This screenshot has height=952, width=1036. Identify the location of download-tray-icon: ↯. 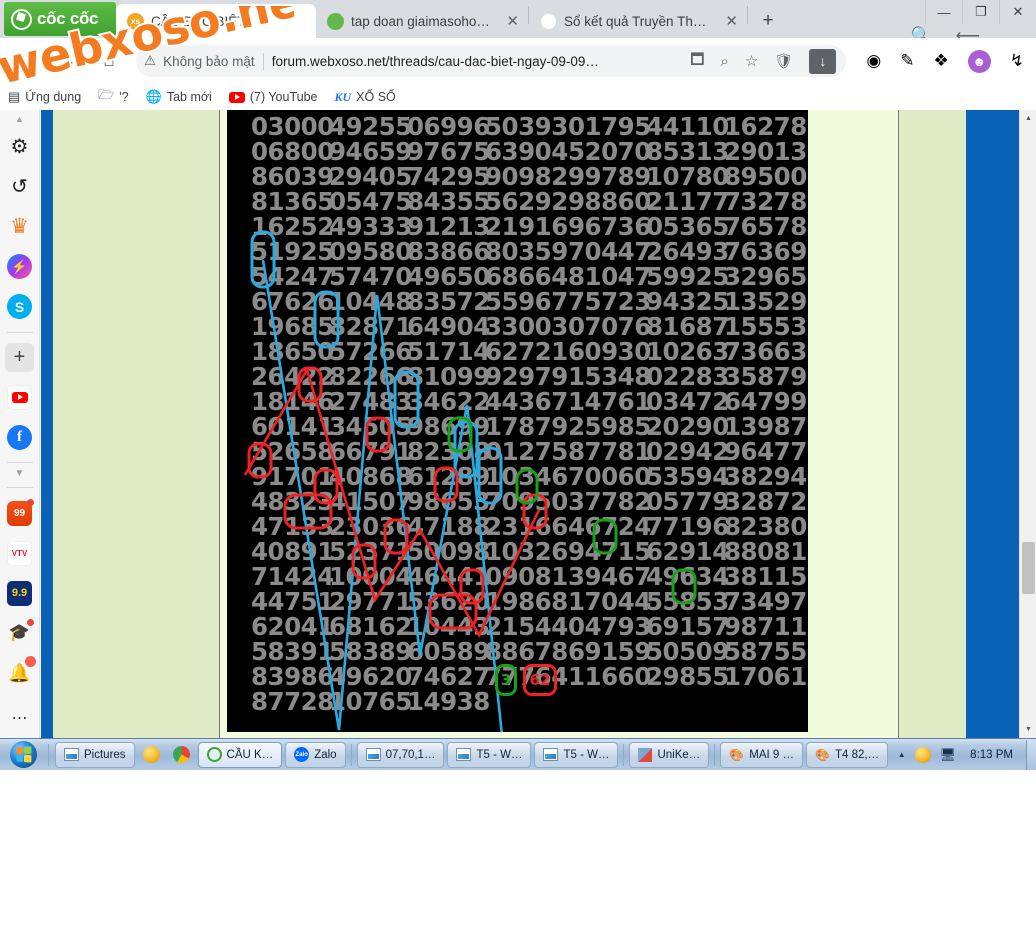
(1017, 61).